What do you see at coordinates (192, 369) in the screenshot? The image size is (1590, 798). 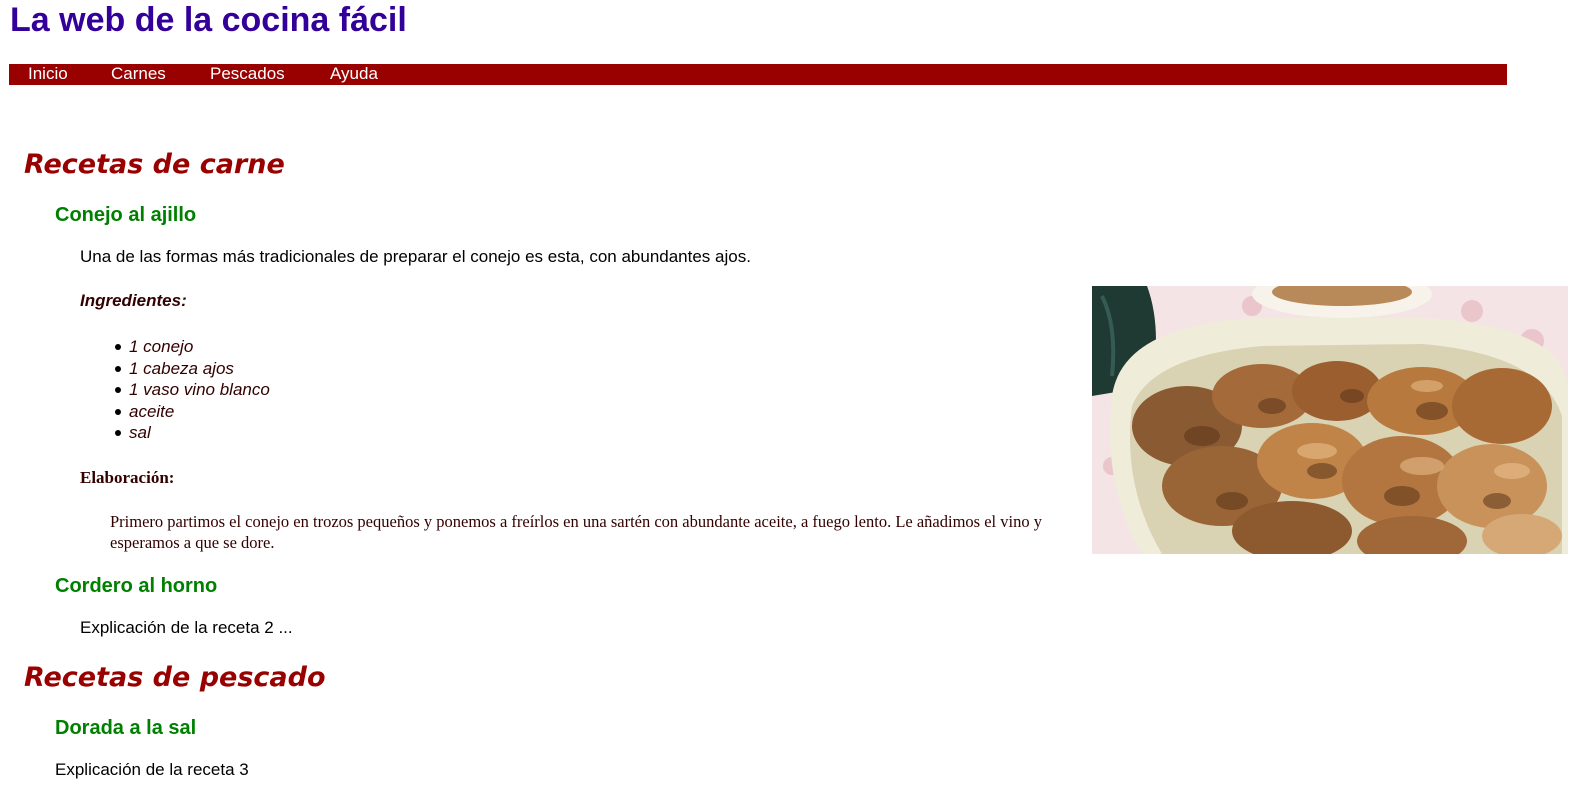 I see `ingredient-item: 1 cabeza ajos` at bounding box center [192, 369].